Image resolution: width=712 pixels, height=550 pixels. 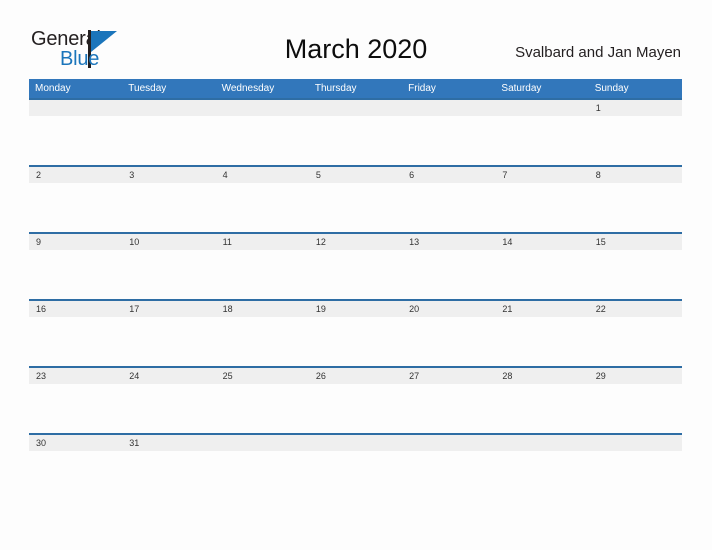 I want to click on weekday-friday: Friday, so click(x=422, y=88).